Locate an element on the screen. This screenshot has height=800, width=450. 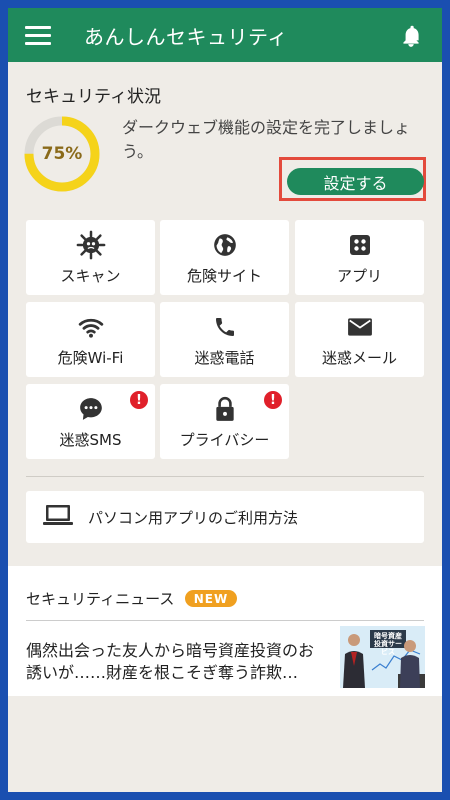
chat-icon is located at coordinates (90, 409).